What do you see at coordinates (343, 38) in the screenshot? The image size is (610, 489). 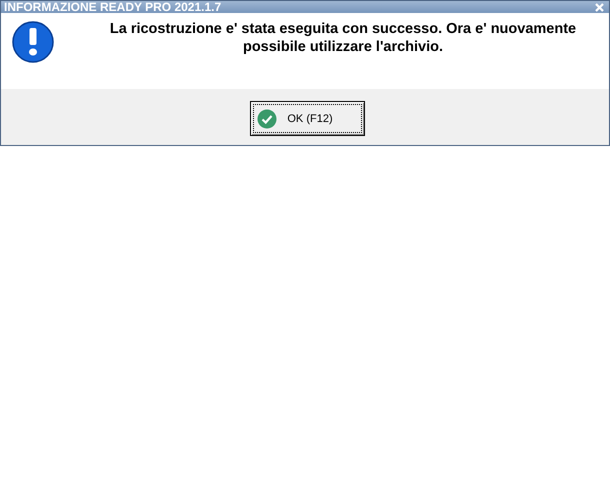 I see `message-text: La ricostruzione e' stata eseguita con successo. Ora e' nuovamente possibile utilizzare l'archivio.` at bounding box center [343, 38].